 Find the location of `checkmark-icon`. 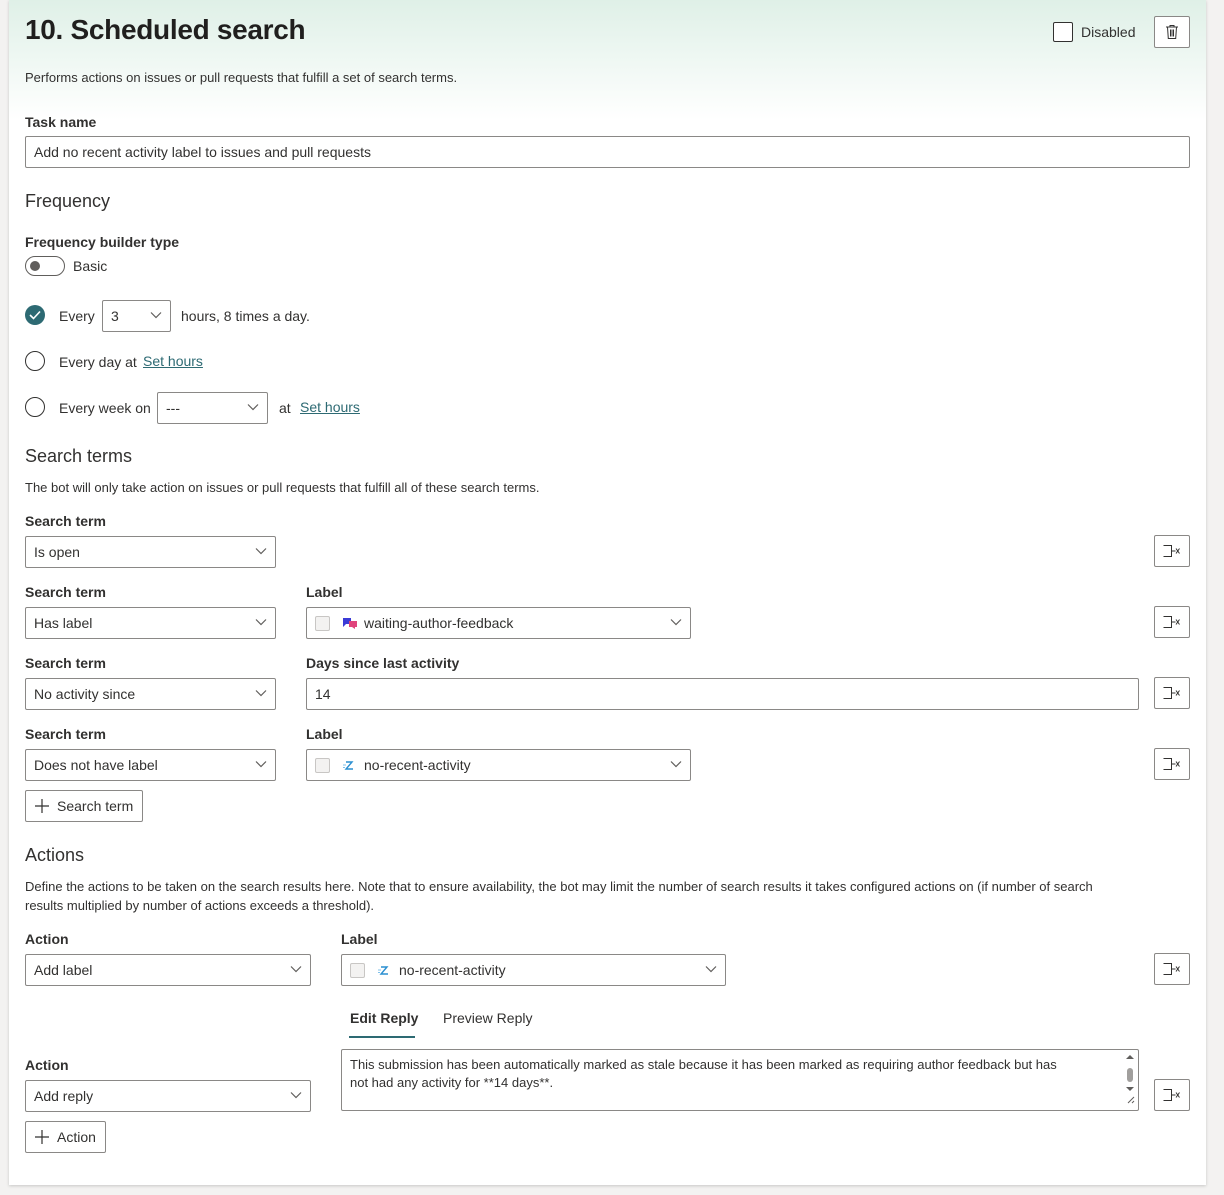

checkmark-icon is located at coordinates (35, 315).